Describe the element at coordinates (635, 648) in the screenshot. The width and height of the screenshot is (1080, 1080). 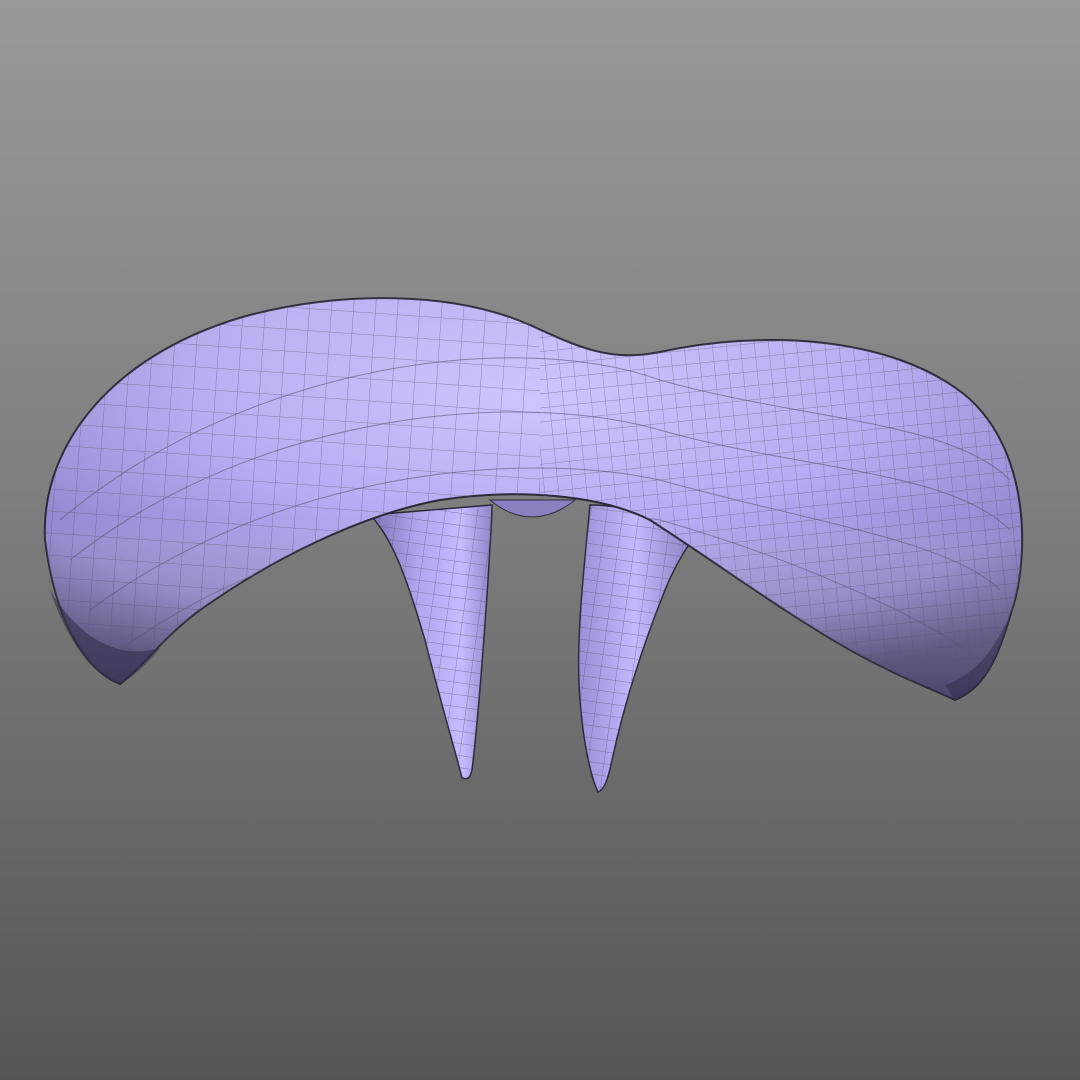
I see `right-prong` at that location.